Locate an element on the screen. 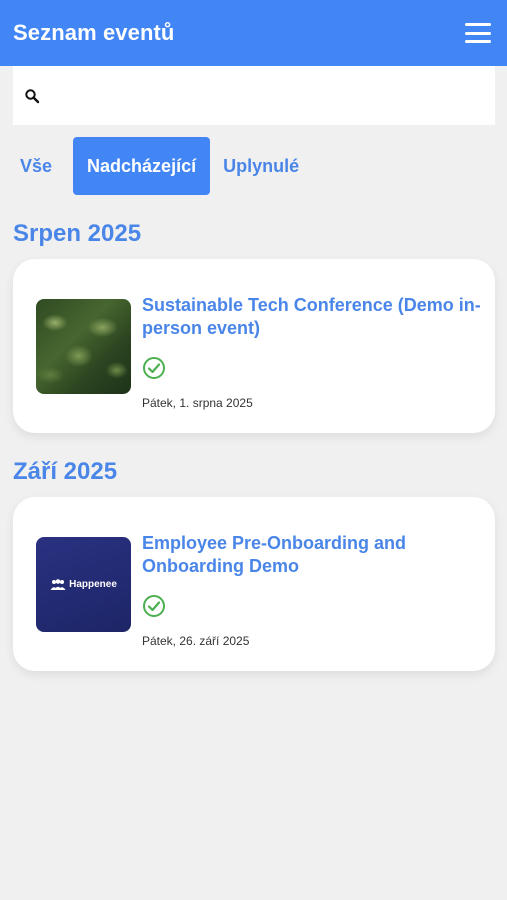  tab-upcoming: Nadcházející is located at coordinates (142, 166).